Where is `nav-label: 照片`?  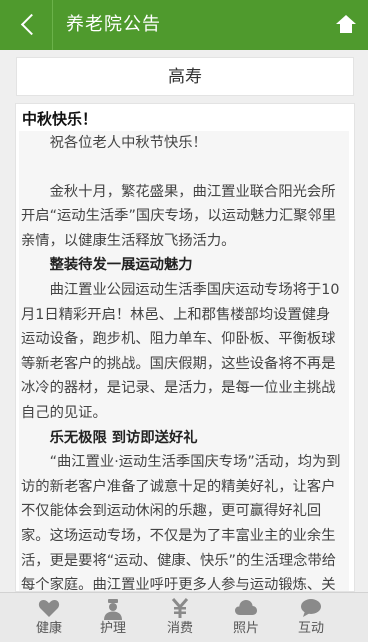
nav-label: 照片 is located at coordinates (245, 628).